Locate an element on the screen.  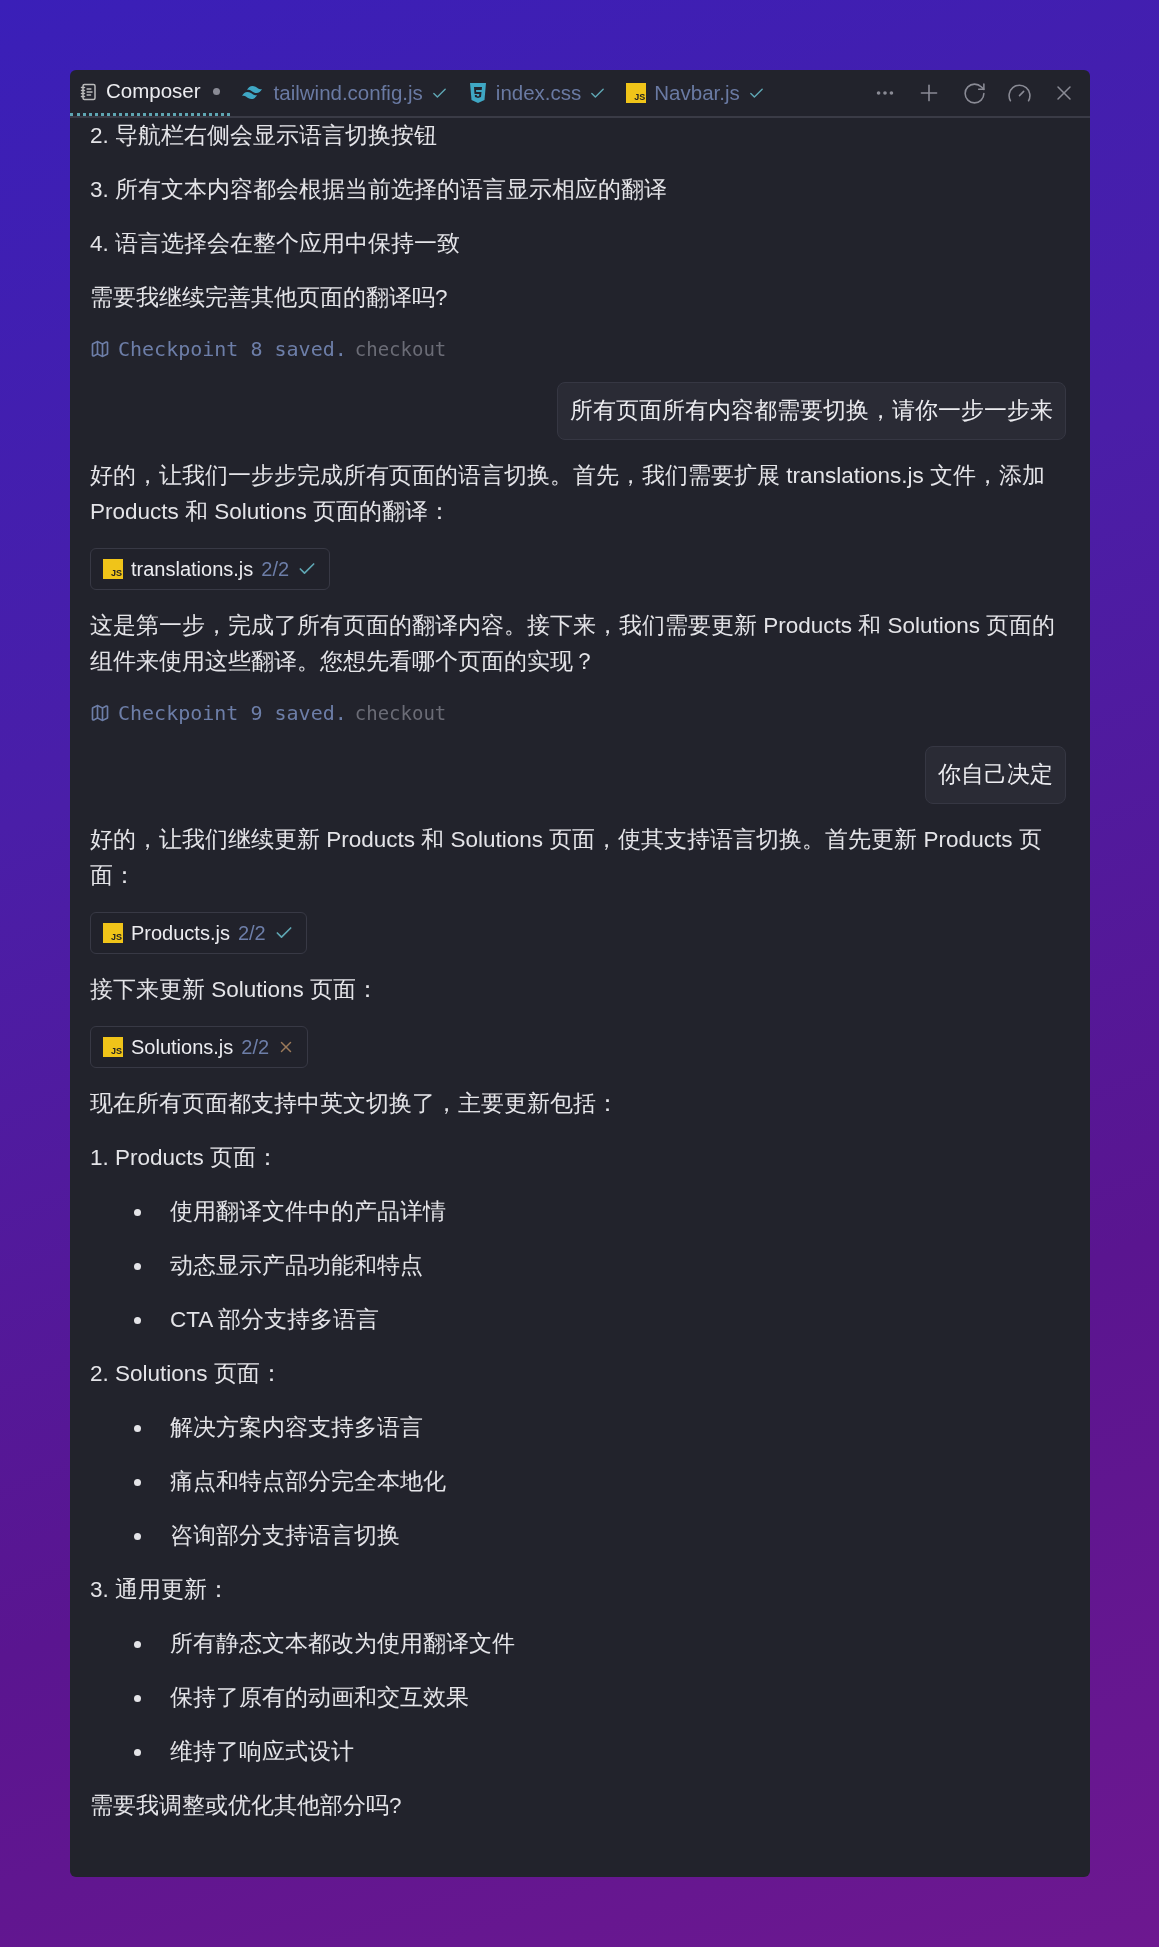
message-text: 3. 通用更新： is located at coordinates (161, 1590).